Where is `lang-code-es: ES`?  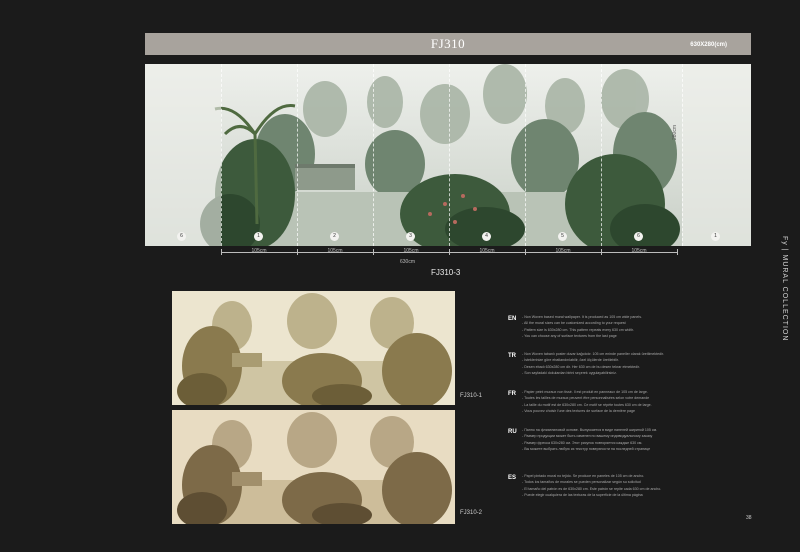 lang-code-es: ES is located at coordinates (512, 478).